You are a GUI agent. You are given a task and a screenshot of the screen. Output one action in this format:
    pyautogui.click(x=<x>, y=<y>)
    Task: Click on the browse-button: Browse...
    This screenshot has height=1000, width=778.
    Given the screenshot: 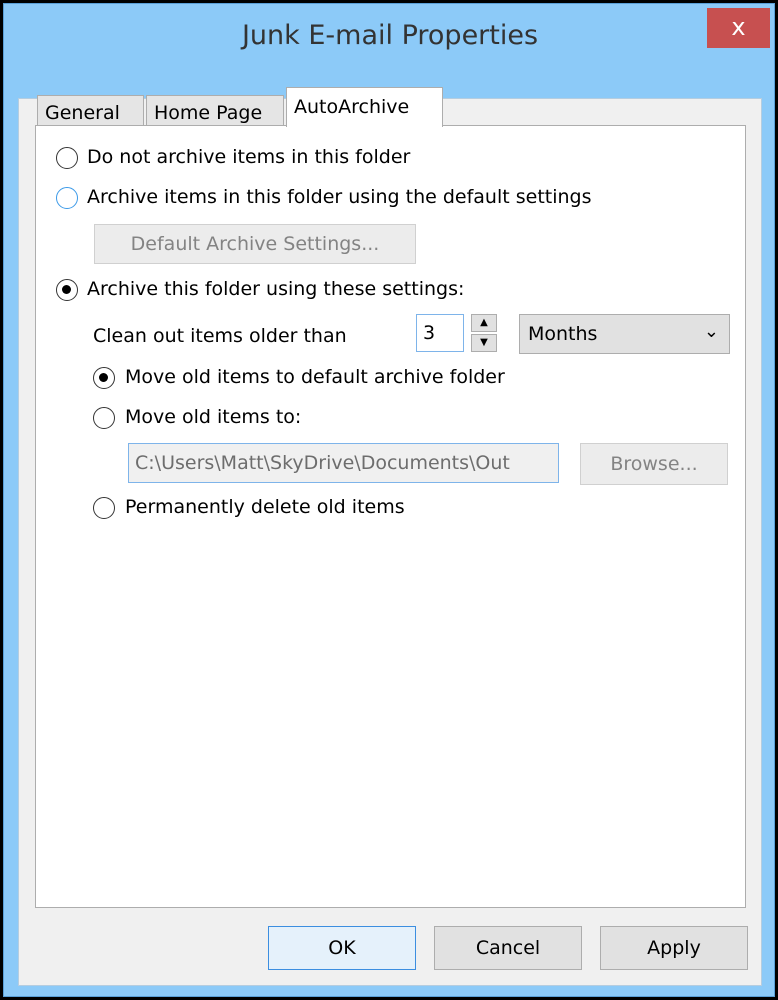 What is the action you would take?
    pyautogui.click(x=654, y=464)
    